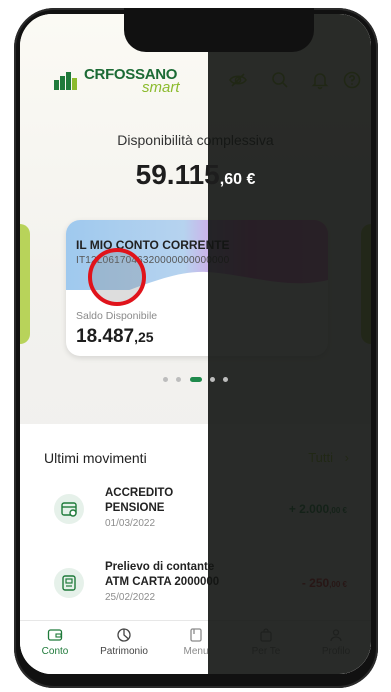 Image resolution: width=391 pixels, height=692 pixels. I want to click on prev-account-card, so click(25, 284).